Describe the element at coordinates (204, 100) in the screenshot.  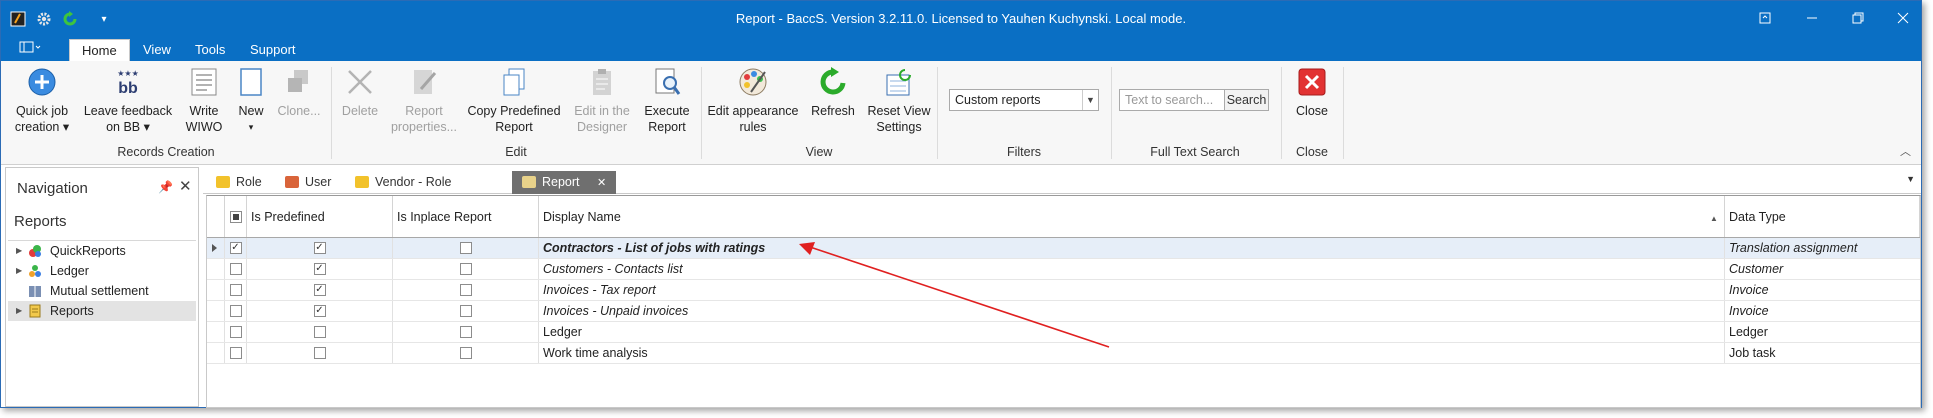
I see `write-wiwo-button: Write WIWO` at that location.